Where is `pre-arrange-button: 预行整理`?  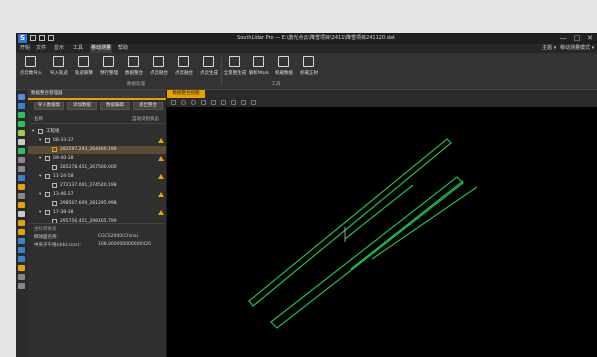 pre-arrange-button: 预行整理 is located at coordinates (109, 67).